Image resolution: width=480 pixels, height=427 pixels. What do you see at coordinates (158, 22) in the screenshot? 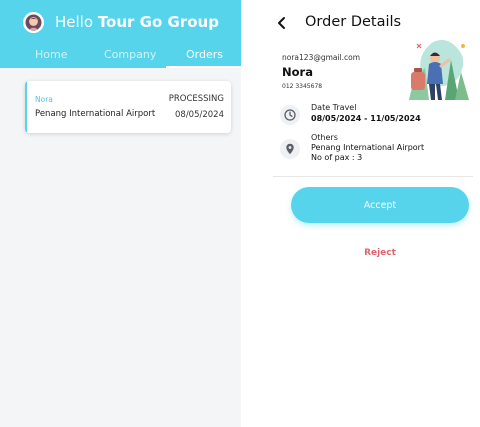
I see `company-name: Tour Go Group` at bounding box center [158, 22].